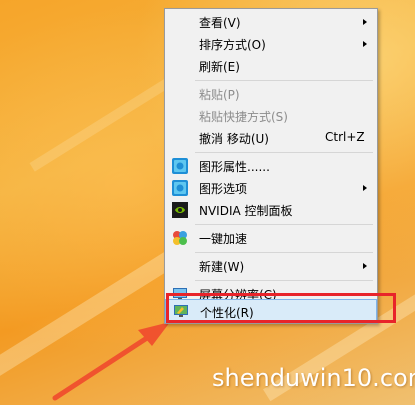  Describe the element at coordinates (271, 94) in the screenshot. I see `menu-item-paste: 粘贴(P)` at that location.